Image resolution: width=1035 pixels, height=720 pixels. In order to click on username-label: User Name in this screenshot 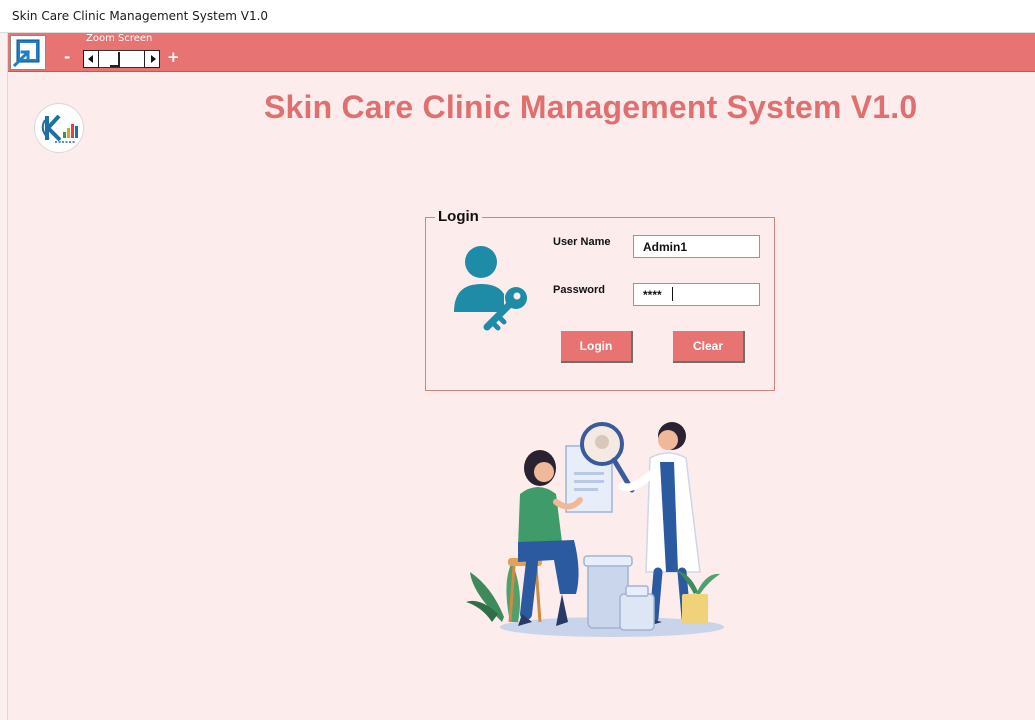, I will do `click(582, 242)`.